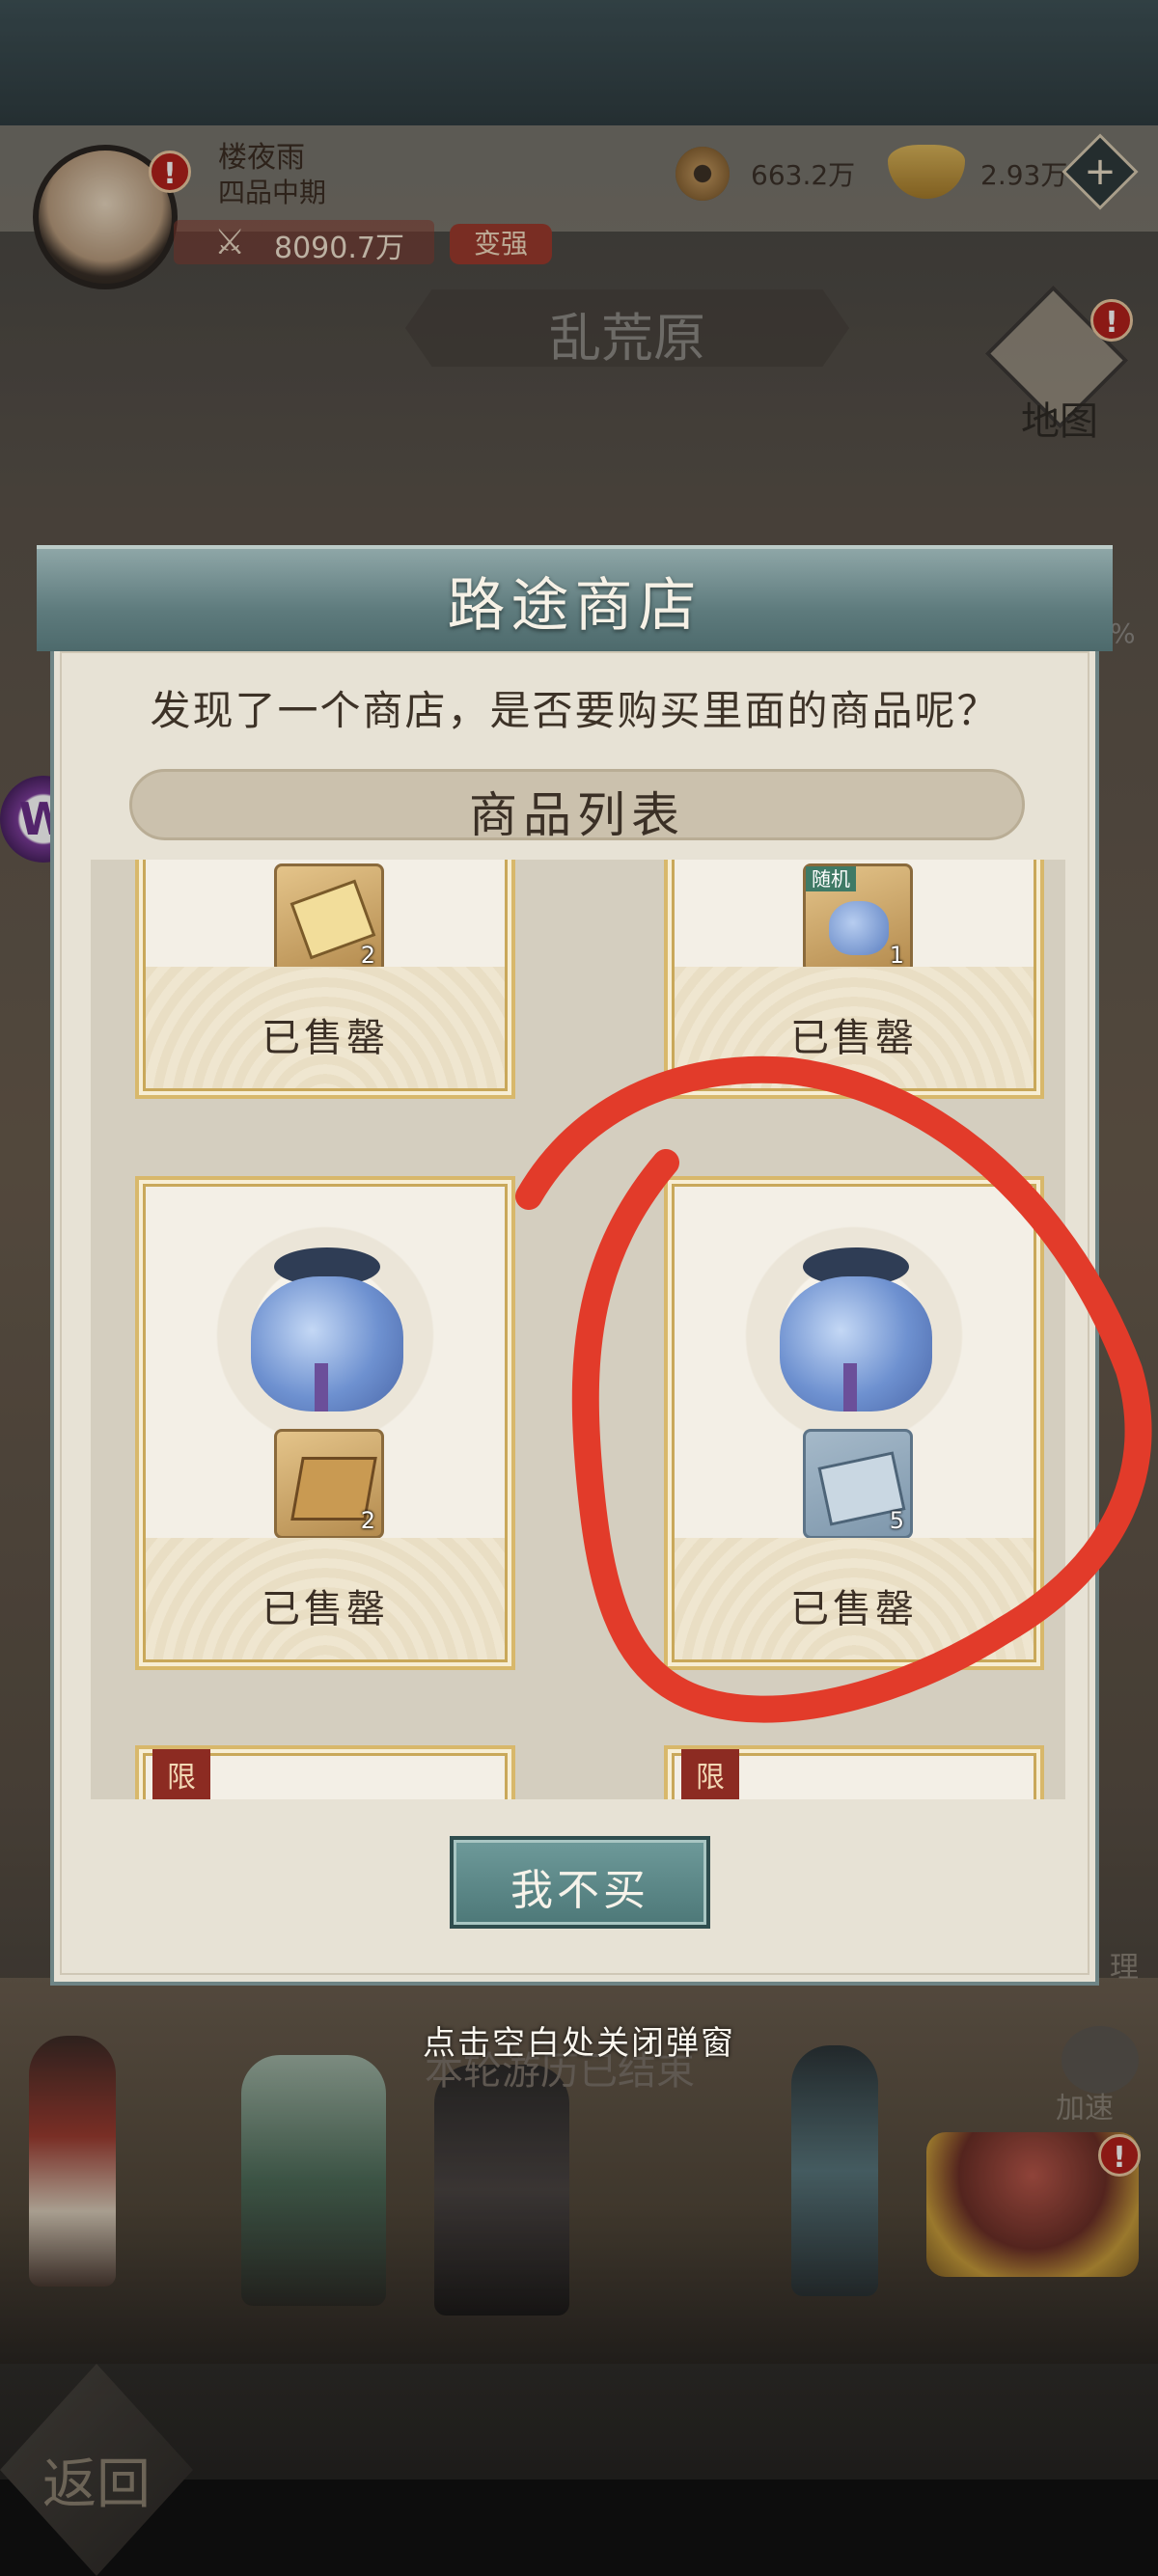  What do you see at coordinates (896, 955) in the screenshot?
I see `item-quantity: 1` at bounding box center [896, 955].